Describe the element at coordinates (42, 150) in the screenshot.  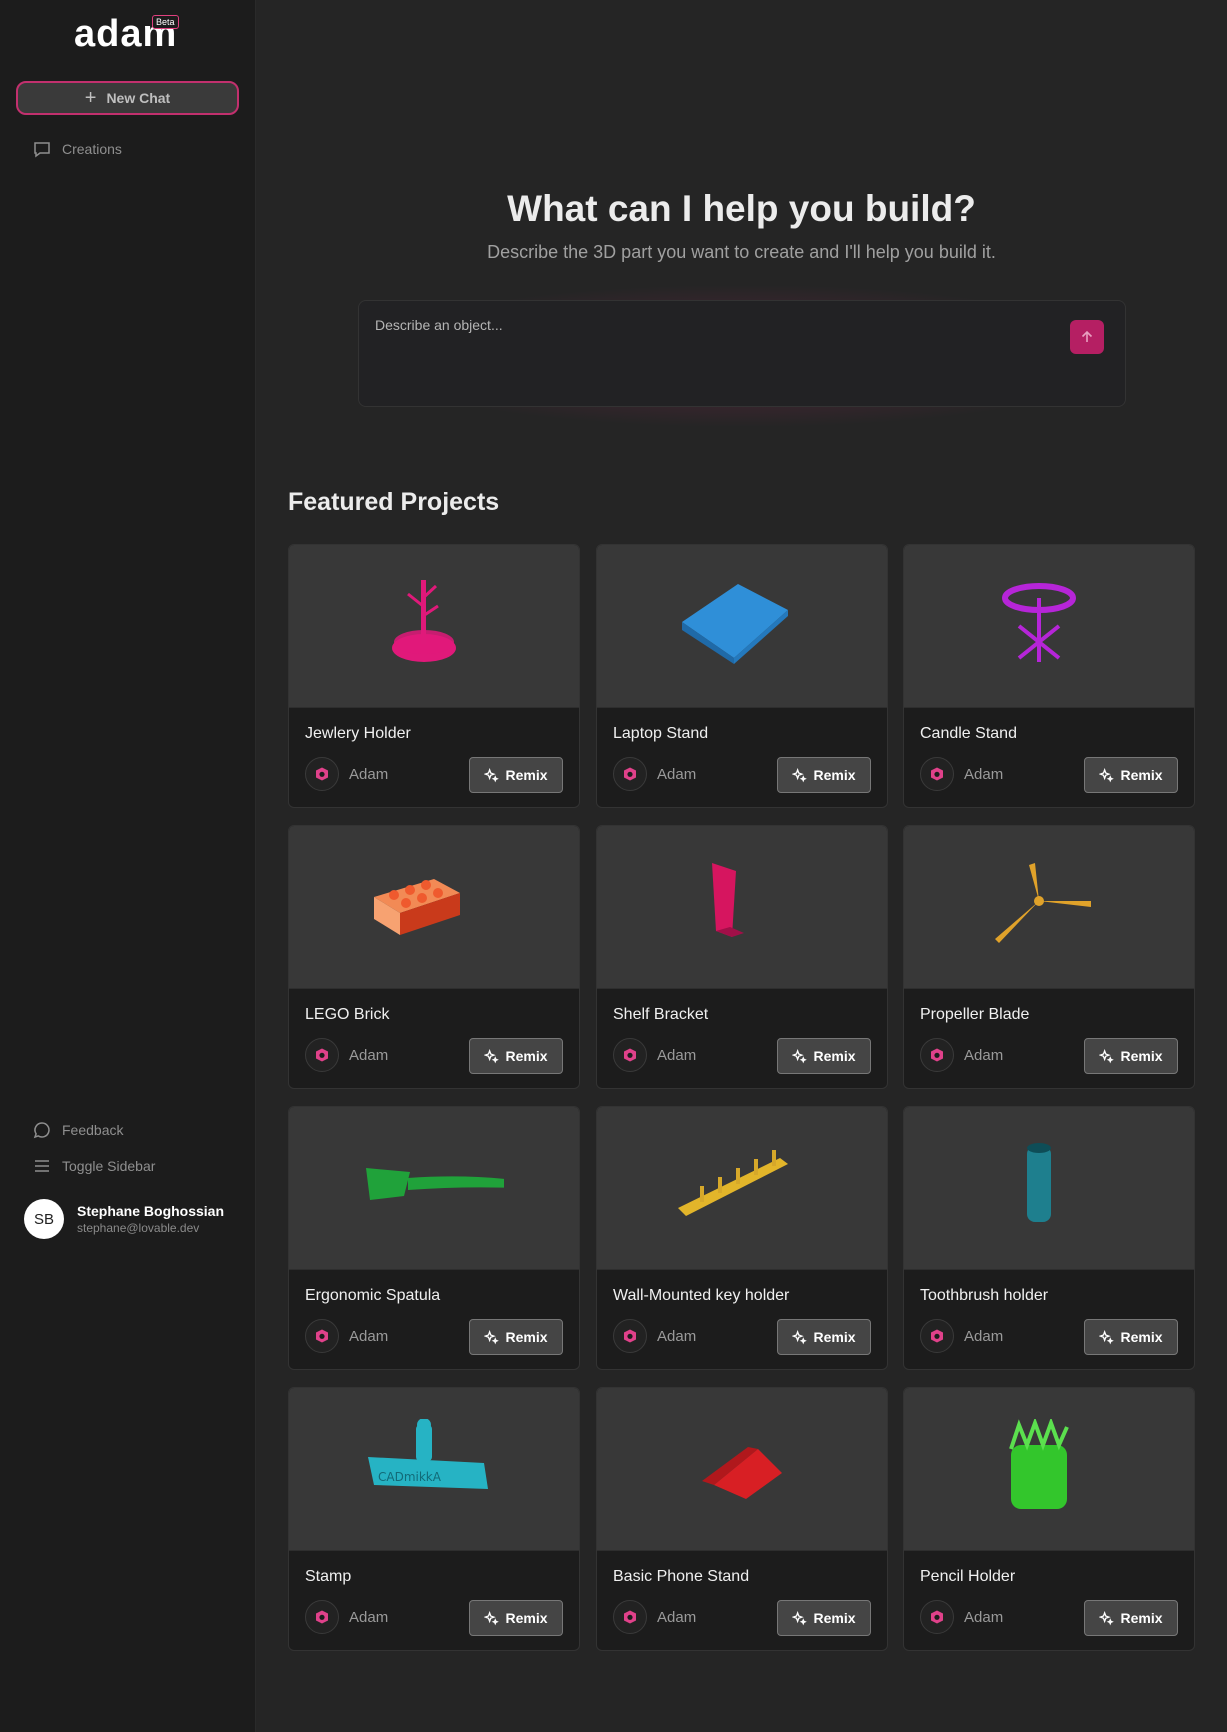
I see `chat-bubble-icon` at that location.